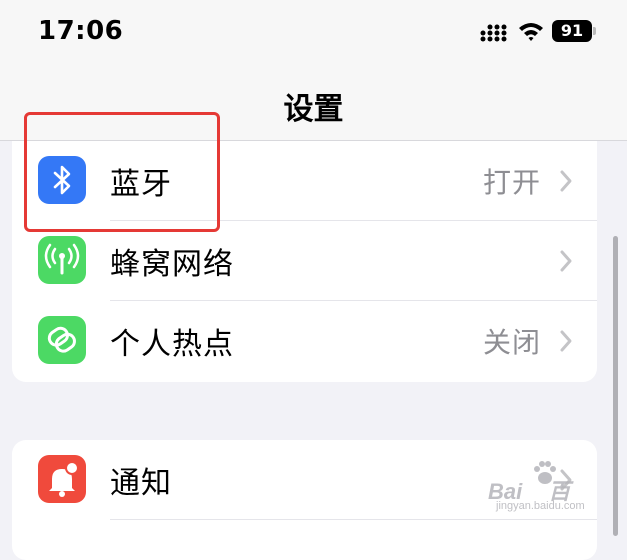  I want to click on settings-row-value: 打开, so click(511, 182).